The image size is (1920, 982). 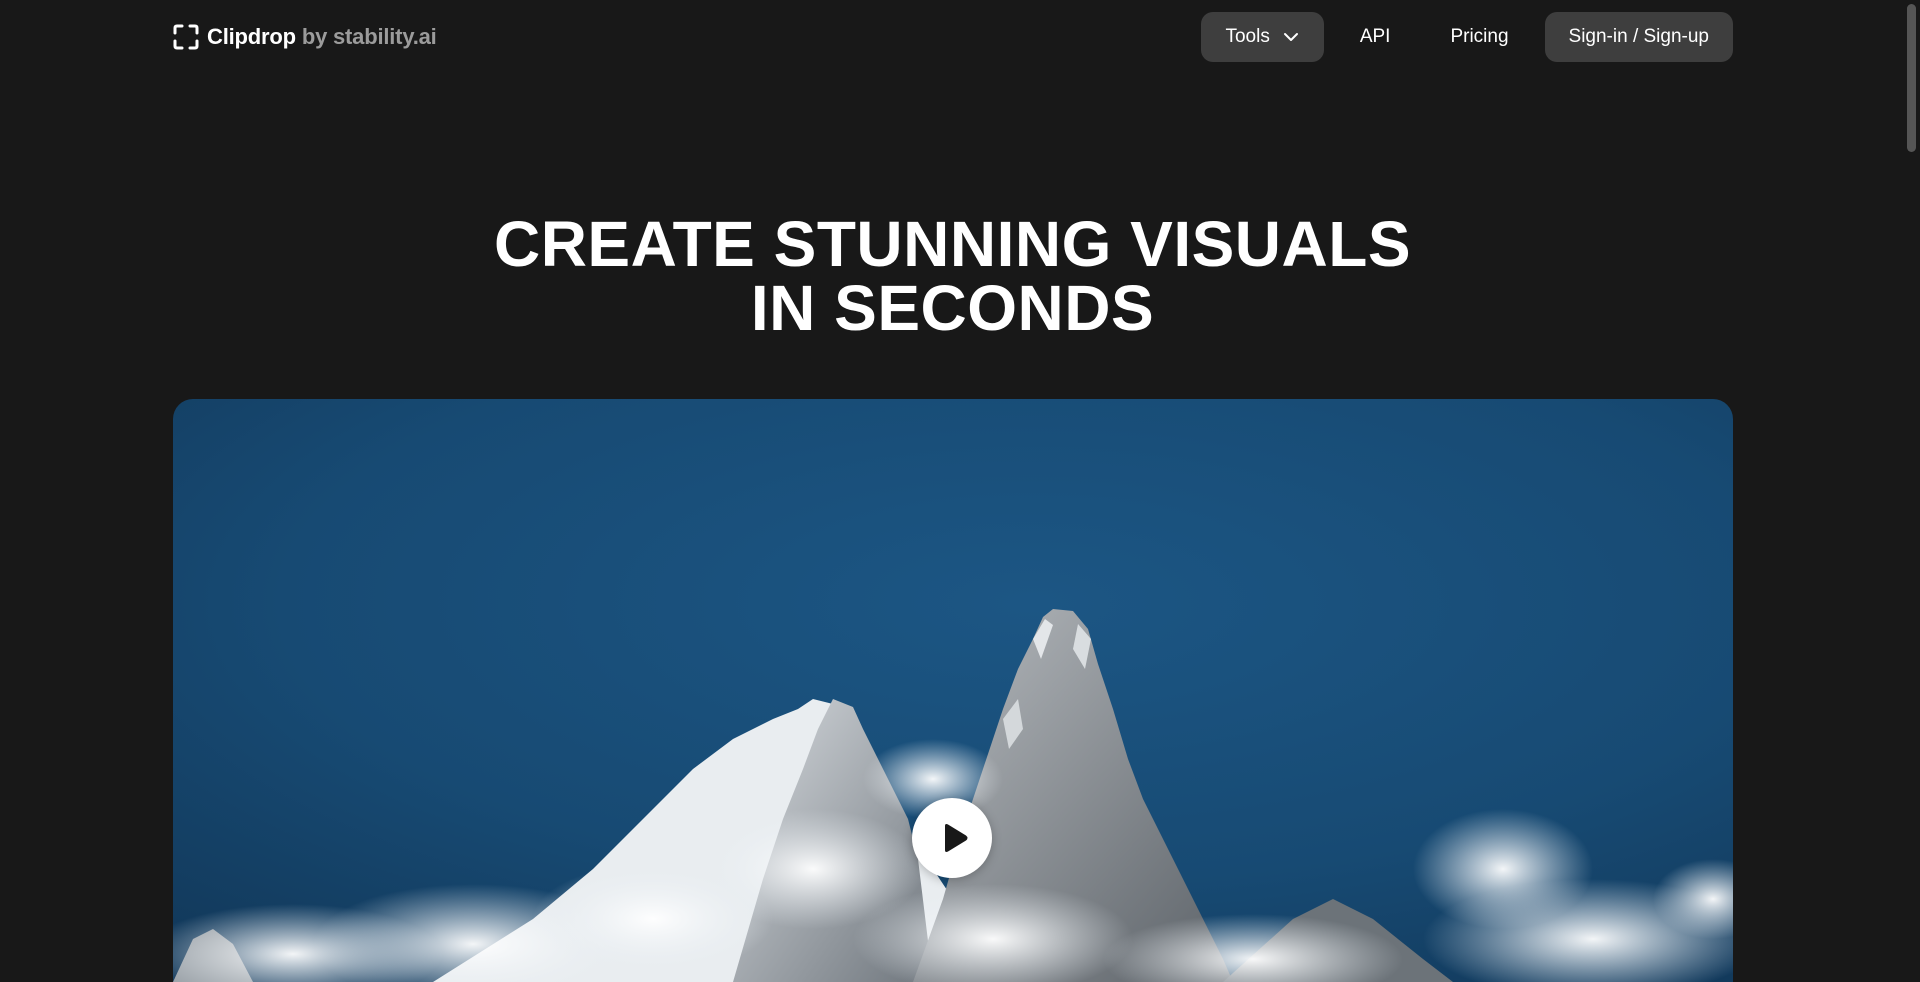 I want to click on logo-byline: by stability.ai, so click(x=369, y=36).